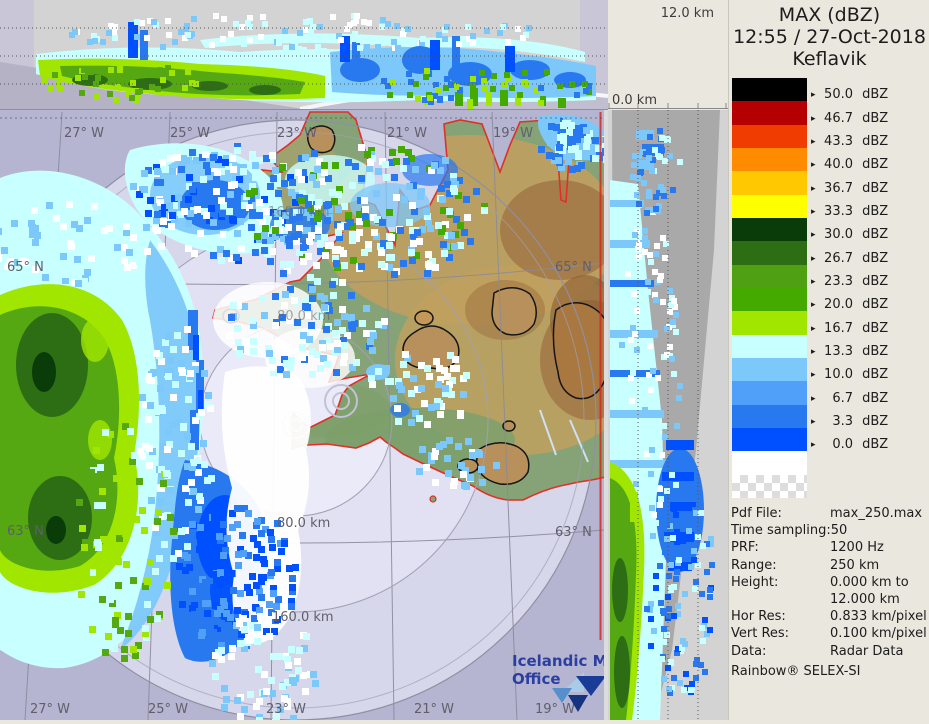 This screenshot has width=929, height=724. I want to click on height-min-label: 0.0 km, so click(634, 100).